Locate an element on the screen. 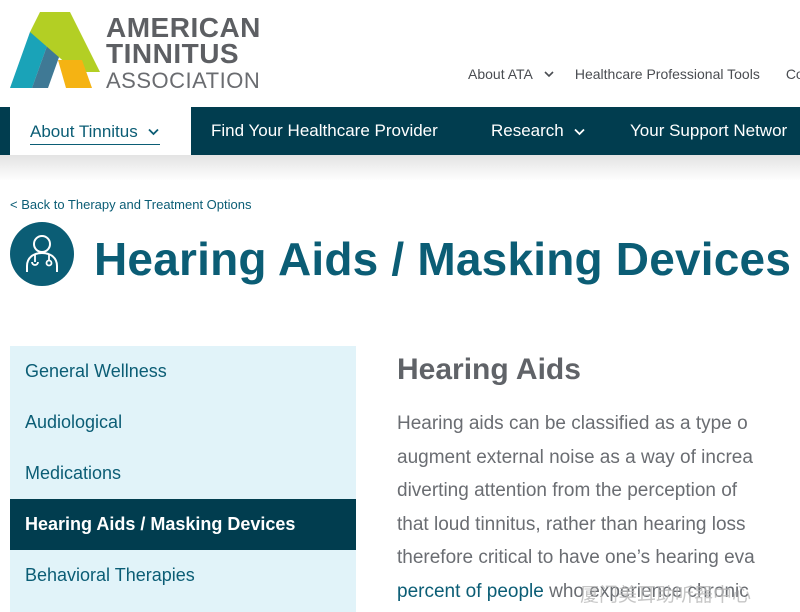 The image size is (800, 612). util-healthcare-tools: Healthcare Professional Tools is located at coordinates (667, 74).